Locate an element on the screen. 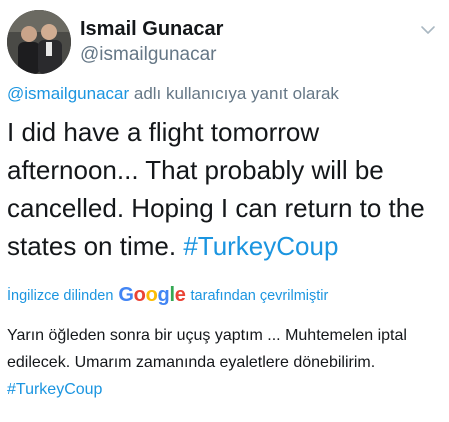  reply-mention-link: @ismailgunacar is located at coordinates (68, 93).